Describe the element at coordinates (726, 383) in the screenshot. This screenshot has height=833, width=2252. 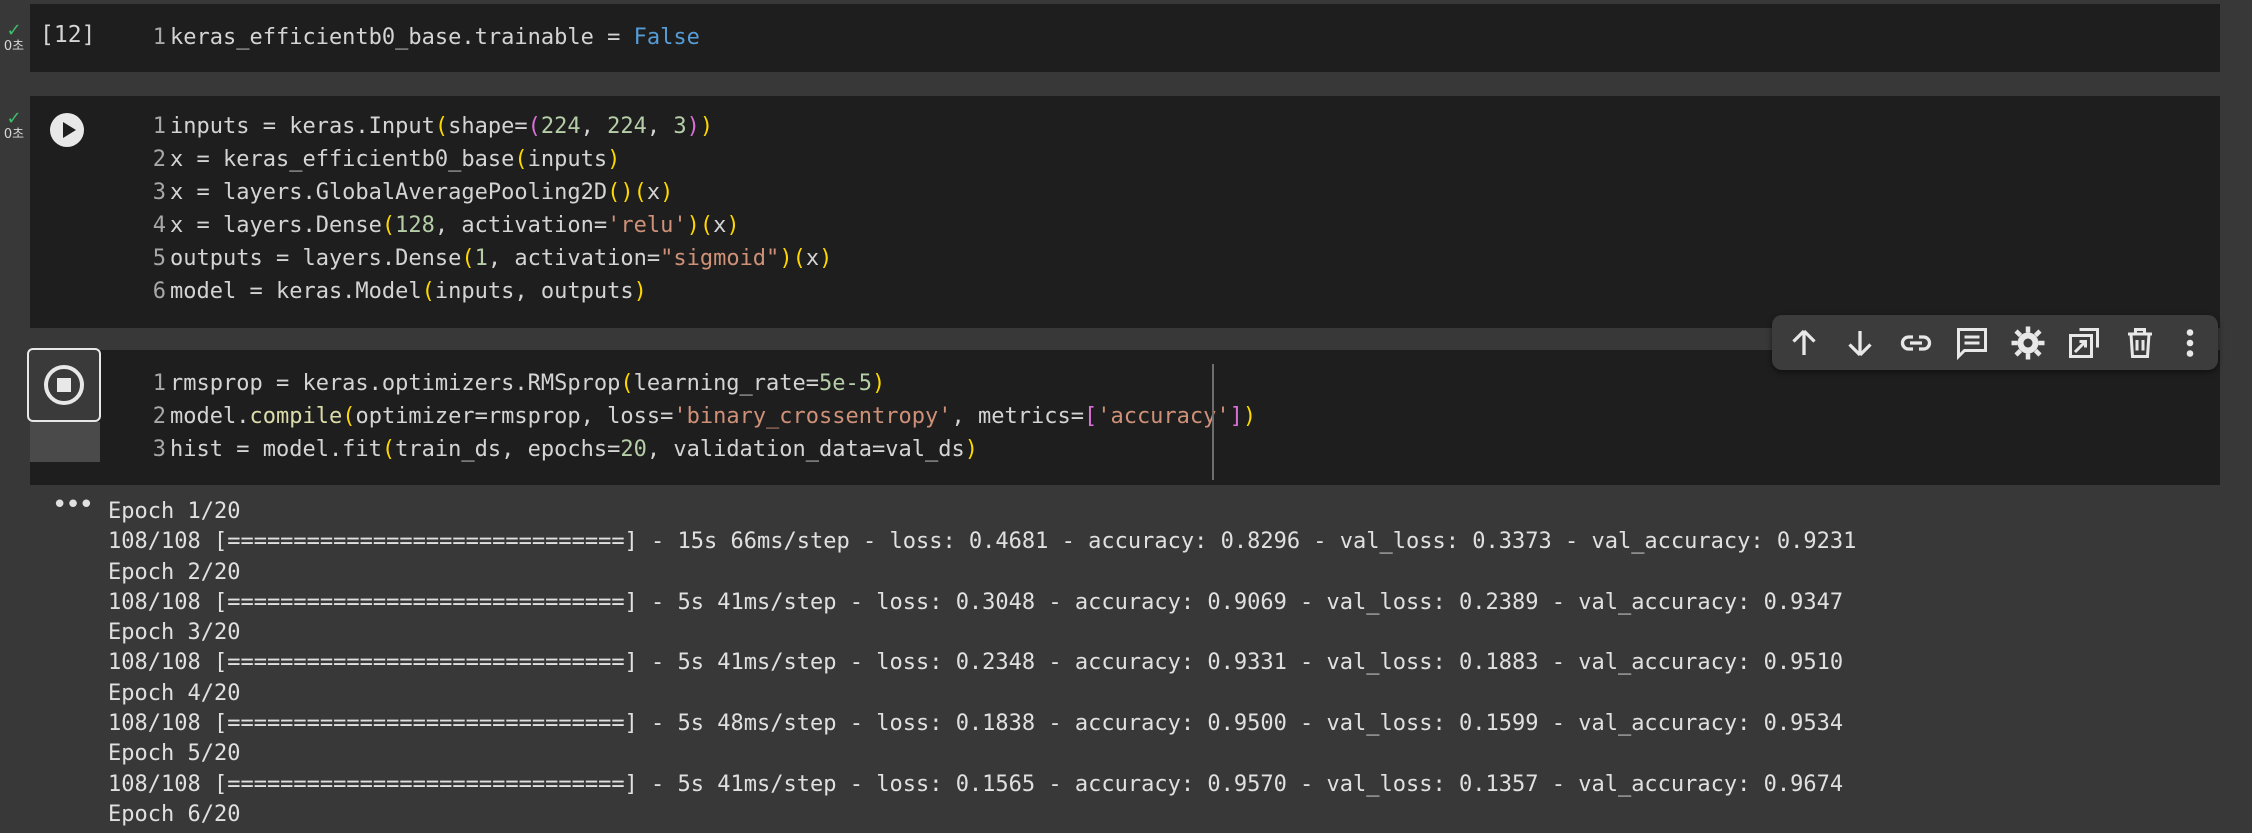
I see `code-token: learning_rate=` at that location.